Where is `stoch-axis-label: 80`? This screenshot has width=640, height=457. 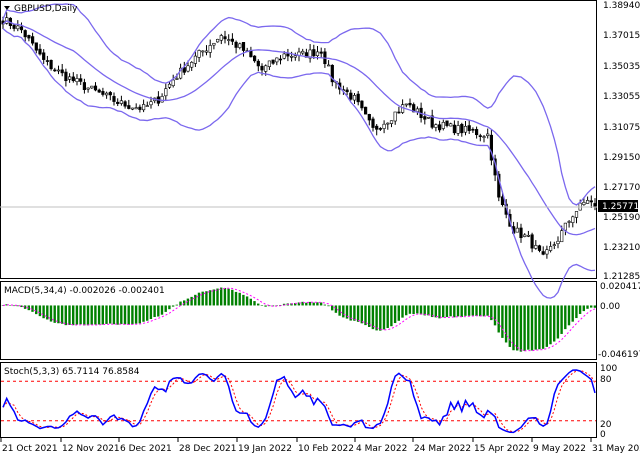 stoch-axis-label: 80 is located at coordinates (606, 380).